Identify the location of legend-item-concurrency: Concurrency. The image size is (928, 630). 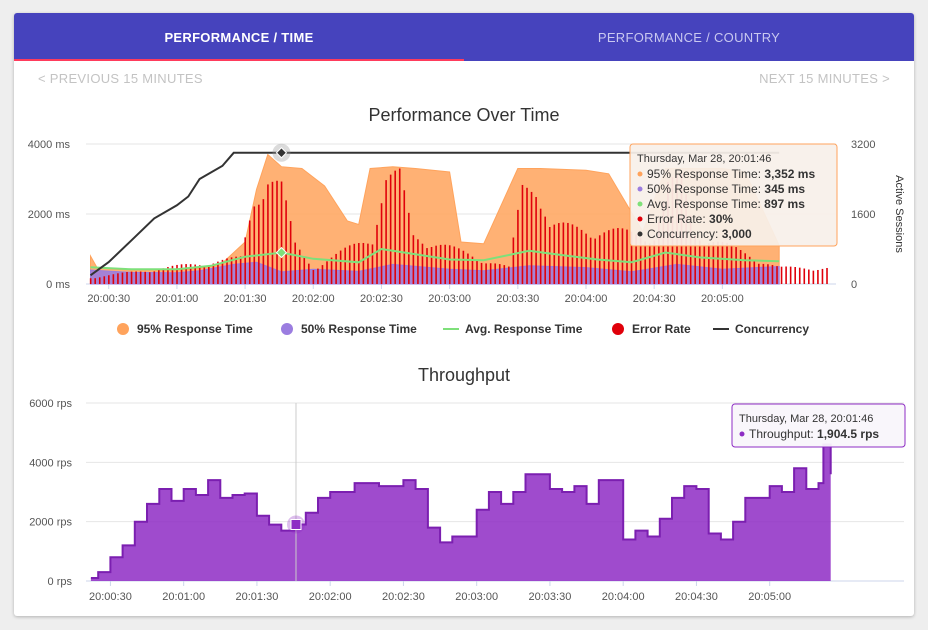
(761, 329).